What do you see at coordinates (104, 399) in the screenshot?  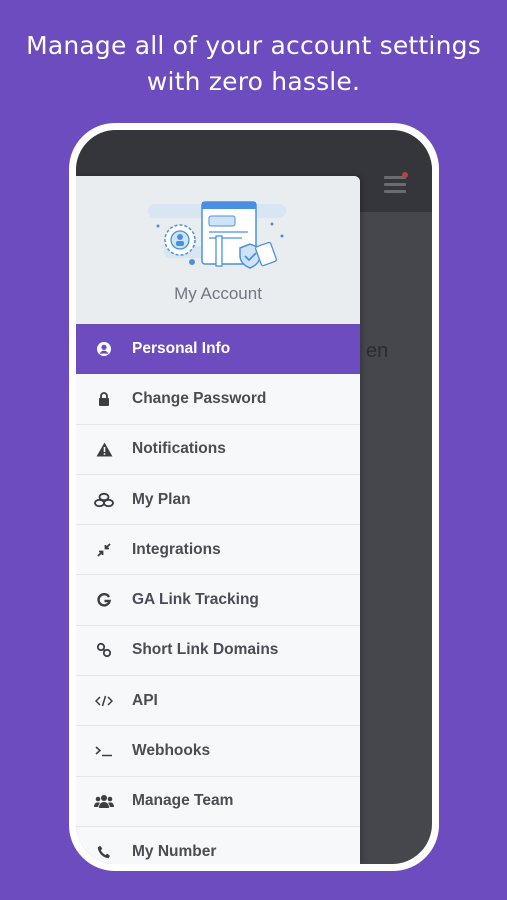 I see `lock-icon` at bounding box center [104, 399].